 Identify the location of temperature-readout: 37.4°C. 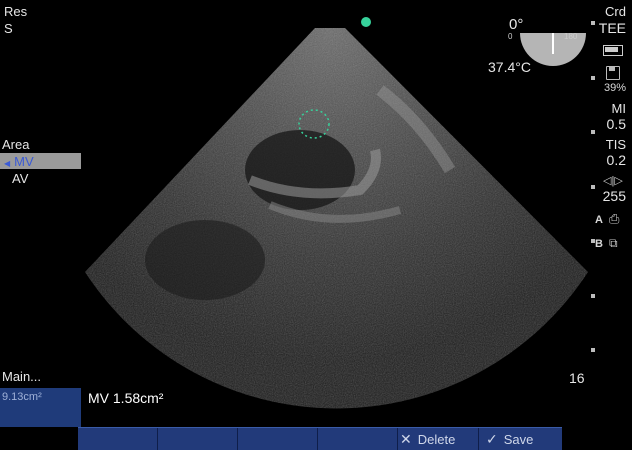
(509, 67).